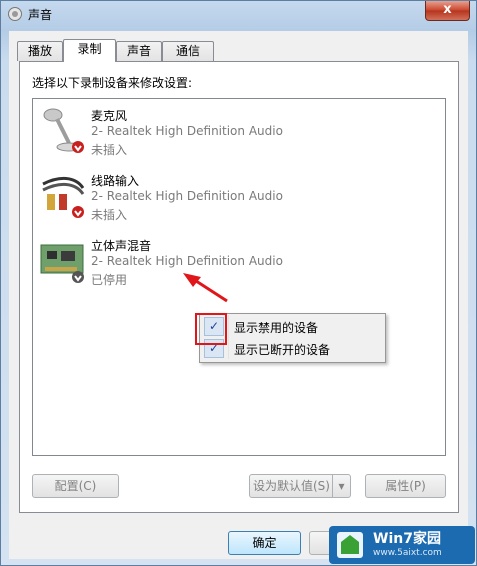 The width and height of the screenshot is (477, 566). Describe the element at coordinates (121, 246) in the screenshot. I see `device-name: 立体声混音` at that location.